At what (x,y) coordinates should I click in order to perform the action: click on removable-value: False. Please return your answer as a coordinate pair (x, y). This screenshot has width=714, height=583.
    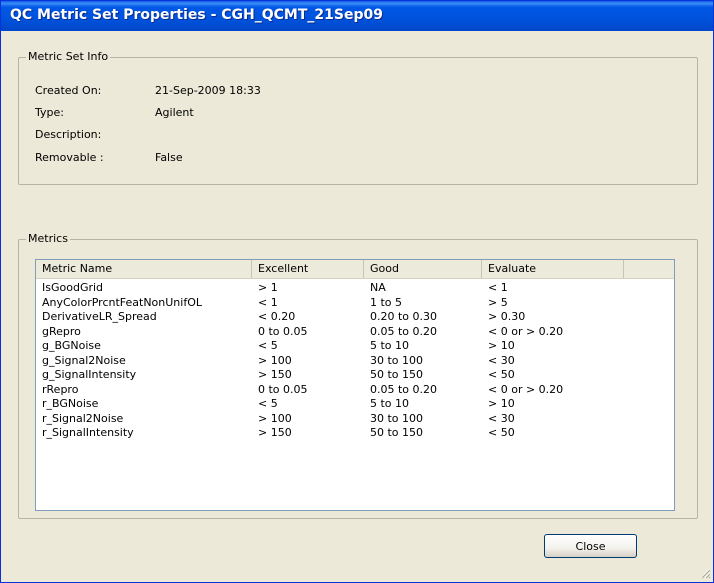
    Looking at the image, I should click on (169, 157).